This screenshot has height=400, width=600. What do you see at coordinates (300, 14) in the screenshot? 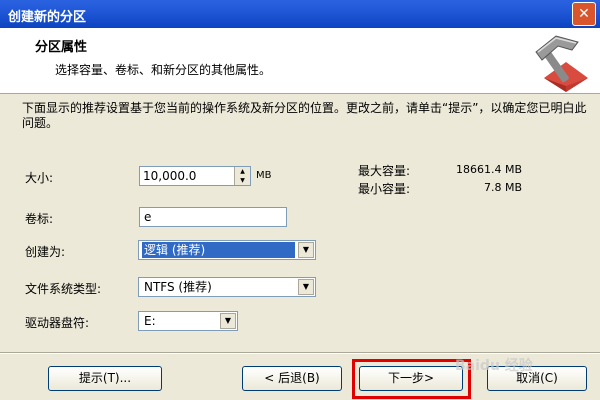
I see `title-bar: 创建新的分区 ✕` at bounding box center [300, 14].